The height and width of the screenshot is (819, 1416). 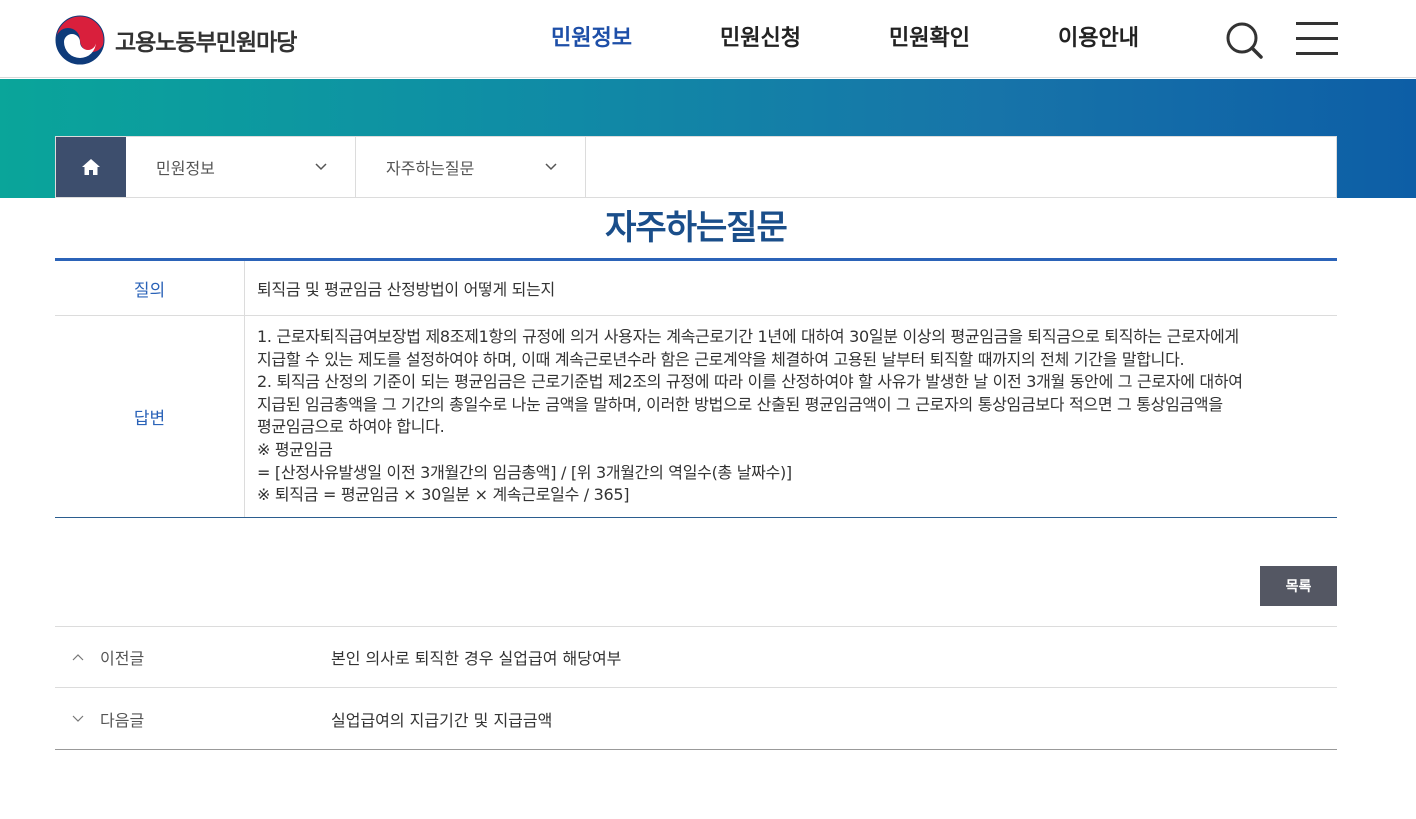 I want to click on prev-post-title: 본인 의사로 퇴직한 경우 실업급여 해당여부, so click(x=476, y=657).